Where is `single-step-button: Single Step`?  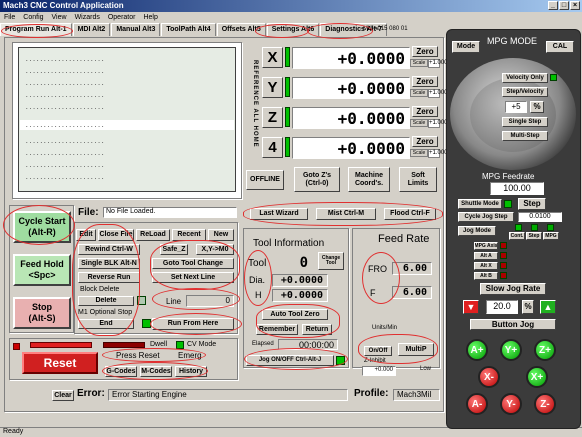
single-step-button: Single Step is located at coordinates (525, 122).